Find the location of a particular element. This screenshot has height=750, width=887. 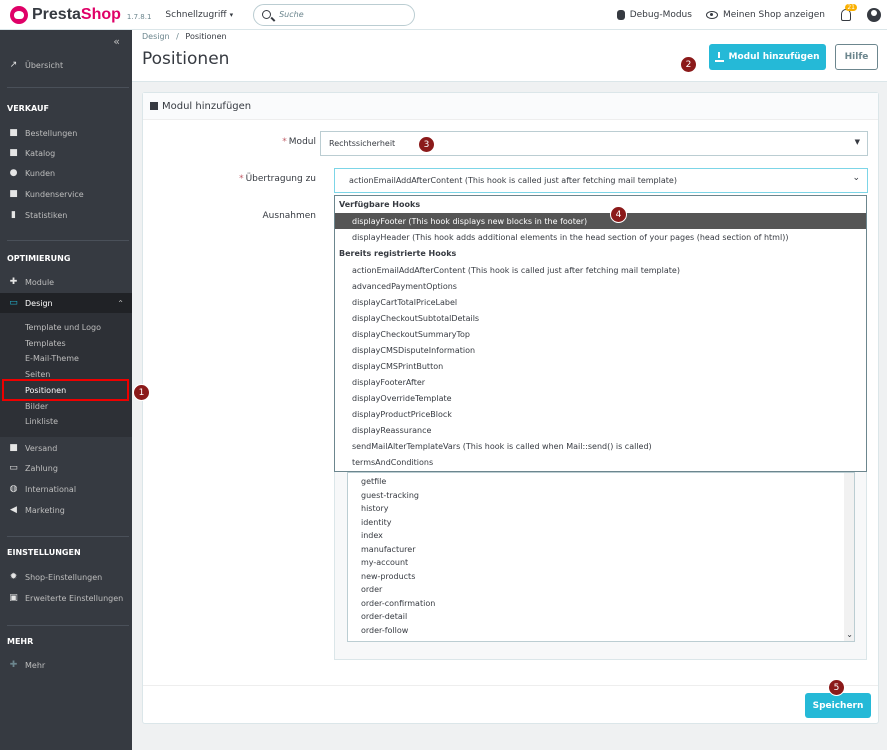

search-input: Suche is located at coordinates (291, 14).